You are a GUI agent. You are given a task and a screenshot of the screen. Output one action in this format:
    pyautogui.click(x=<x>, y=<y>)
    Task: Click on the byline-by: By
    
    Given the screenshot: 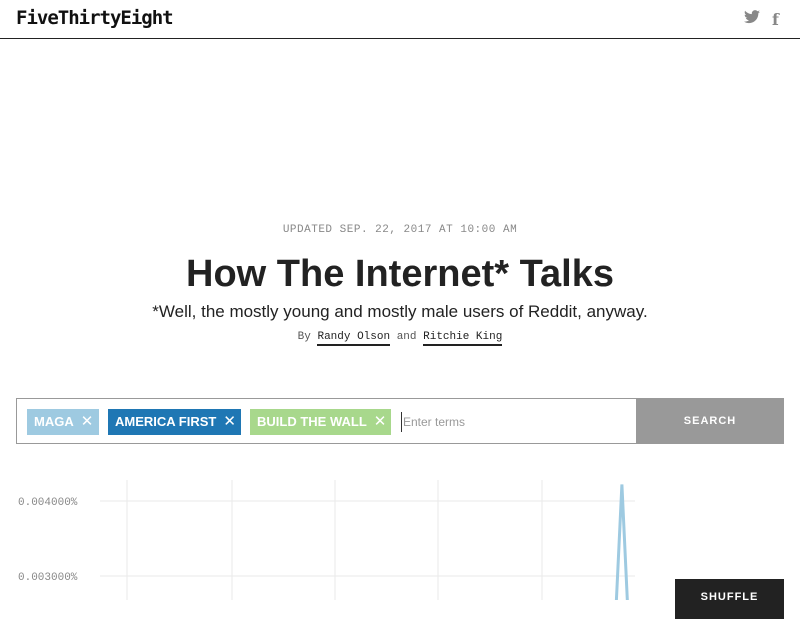 What is the action you would take?
    pyautogui.click(x=304, y=337)
    